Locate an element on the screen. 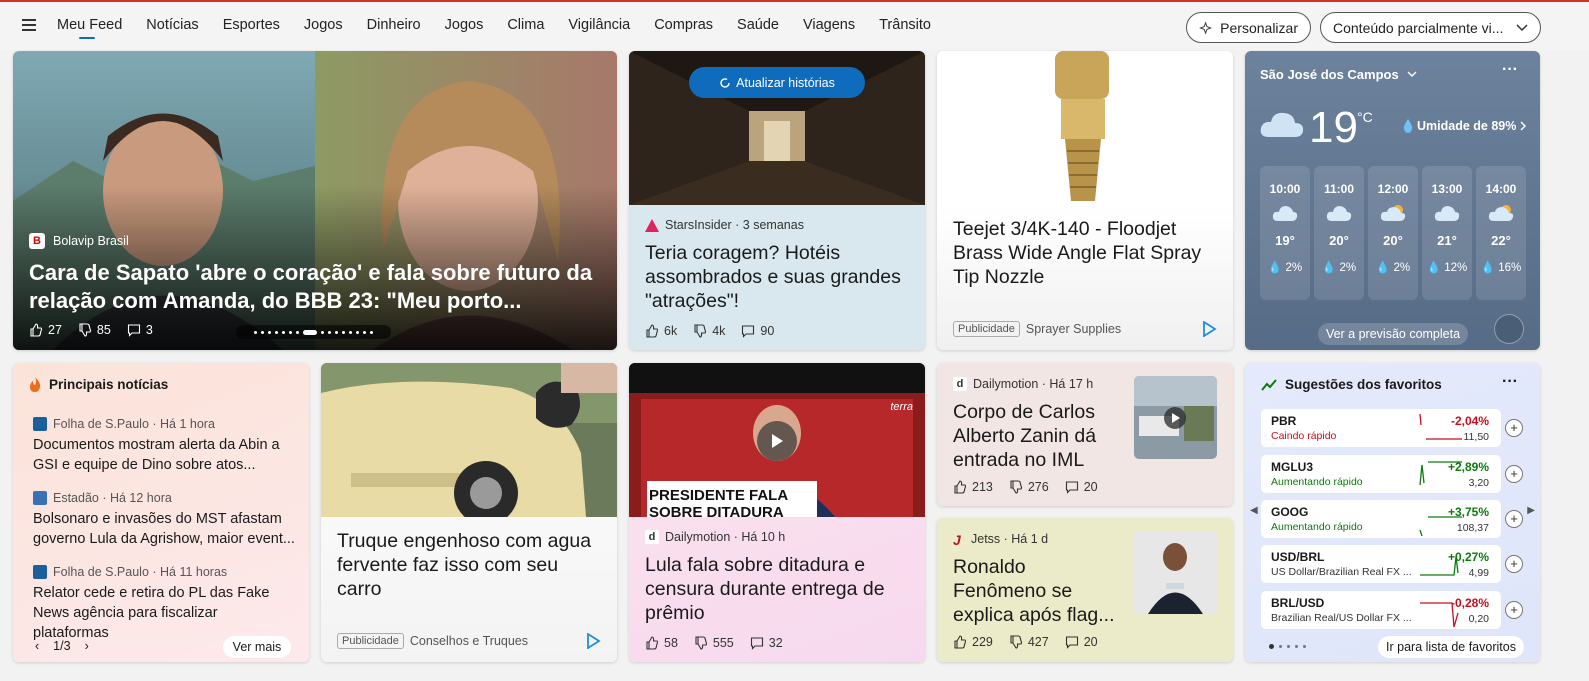 The width and height of the screenshot is (1589, 681). hourly-forecast-item: 13:00 21° 💧 12% is located at coordinates (1447, 233).